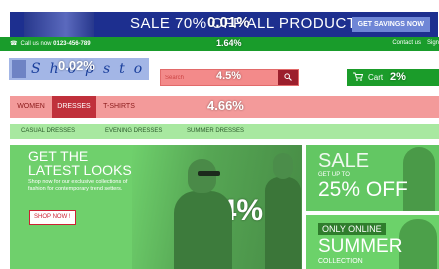 The height and width of the screenshot is (269, 439). What do you see at coordinates (72, 44) in the screenshot?
I see `phone-number: 0123-456-789` at bounding box center [72, 44].